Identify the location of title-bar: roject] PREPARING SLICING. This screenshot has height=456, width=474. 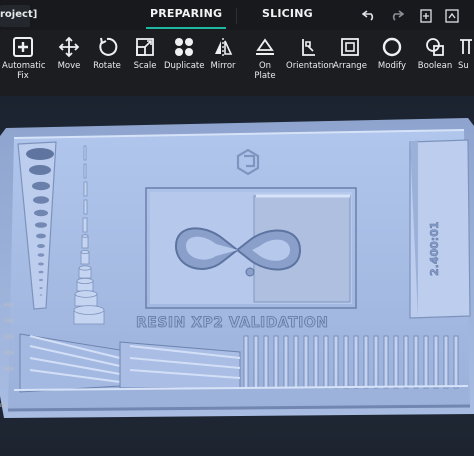
(237, 15).